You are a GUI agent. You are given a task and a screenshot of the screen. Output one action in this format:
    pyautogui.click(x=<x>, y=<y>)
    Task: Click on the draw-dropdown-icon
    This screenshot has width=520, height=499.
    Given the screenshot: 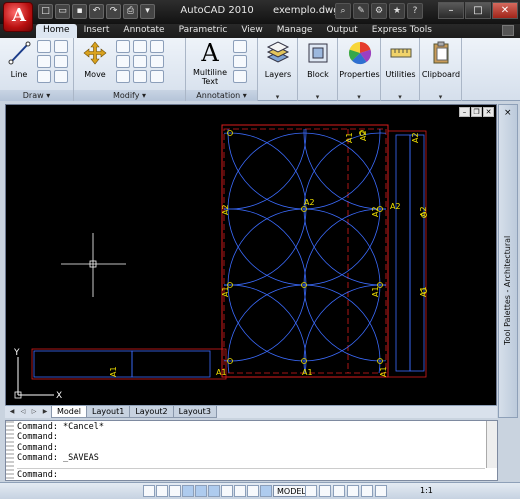 What is the action you would take?
    pyautogui.click(x=61, y=46)
    